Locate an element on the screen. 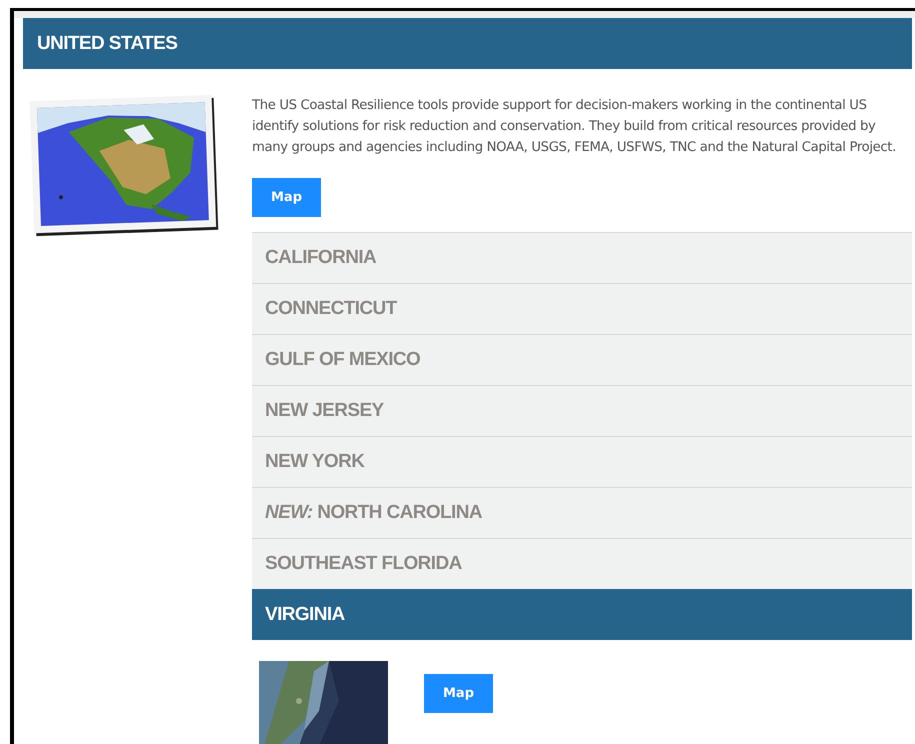  section-title: UNITED STATES is located at coordinates (107, 43).